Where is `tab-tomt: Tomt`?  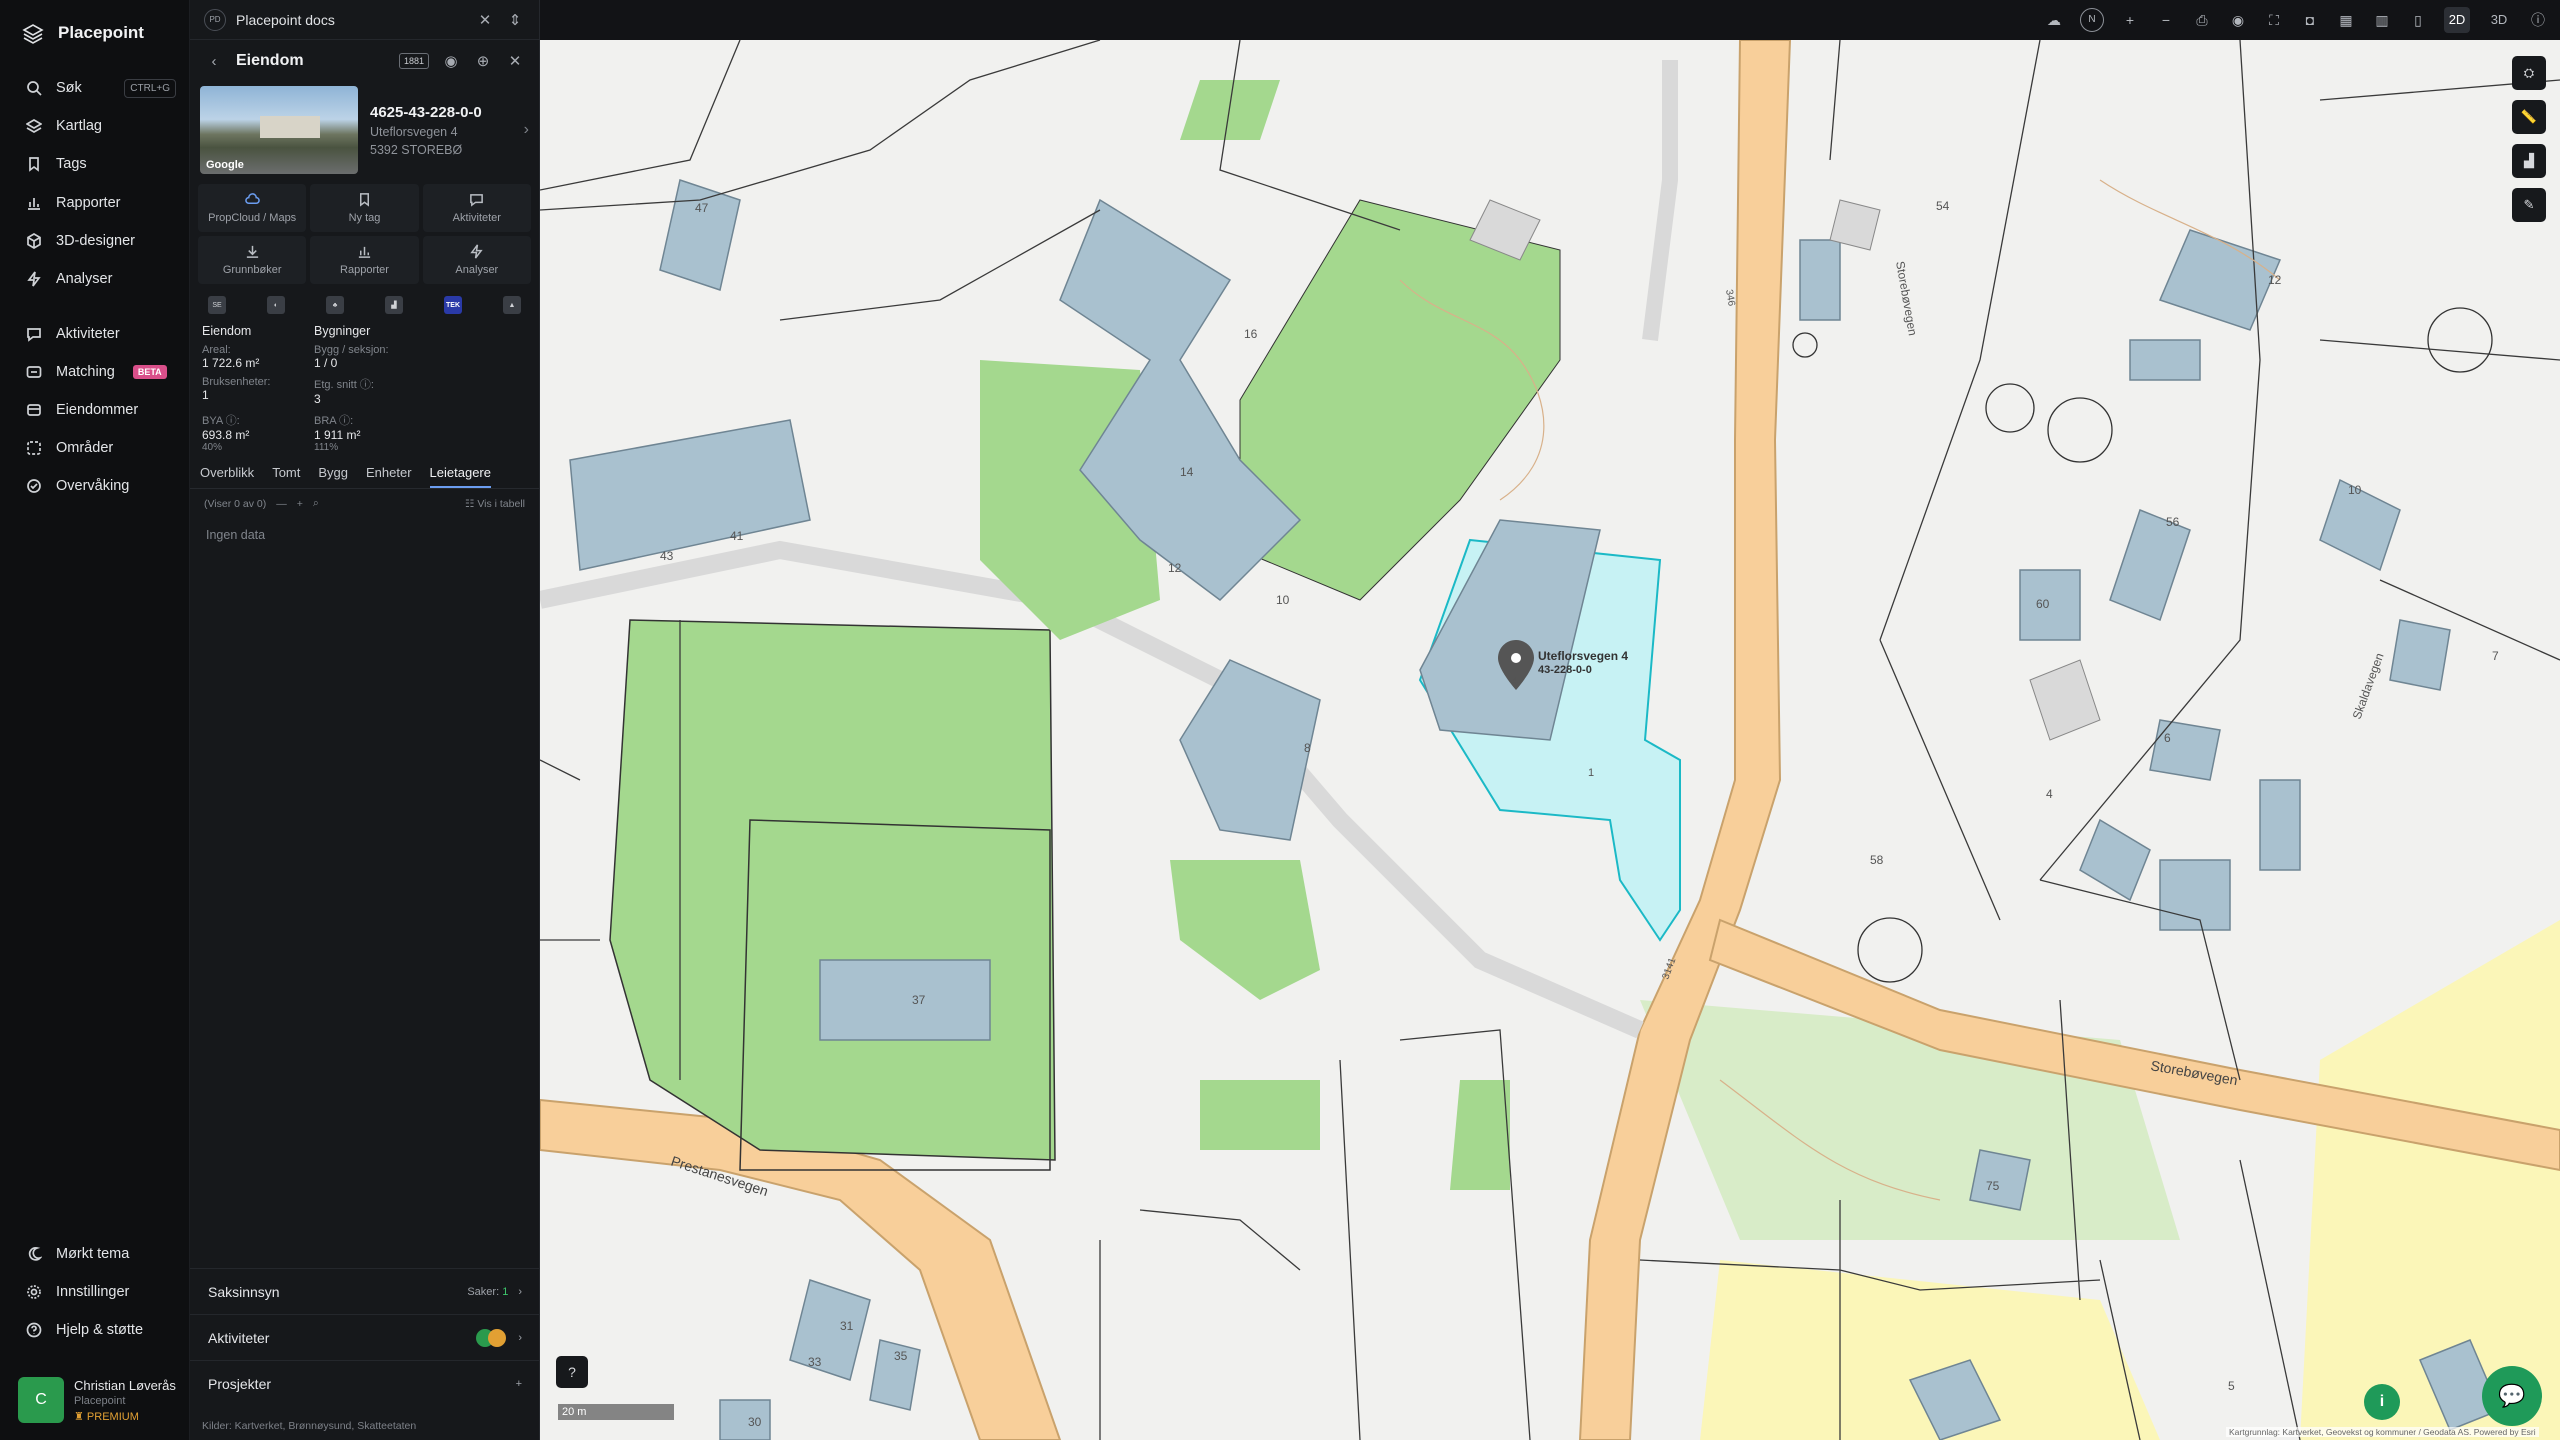 tab-tomt: Tomt is located at coordinates (286, 476).